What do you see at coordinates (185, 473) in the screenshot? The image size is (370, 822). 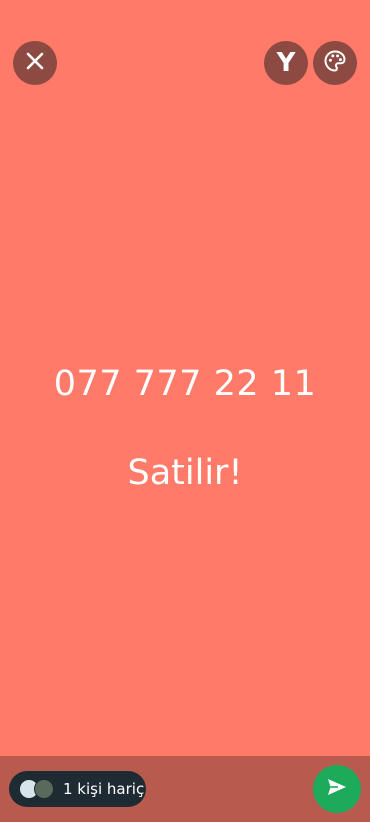 I see `status-text-line-2: Satilir!` at bounding box center [185, 473].